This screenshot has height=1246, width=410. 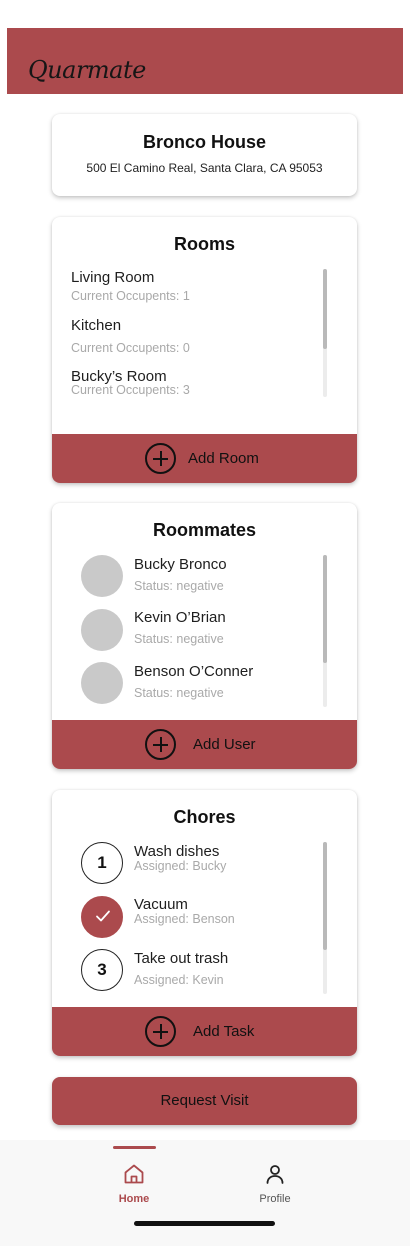 I want to click on roommate-item: Kevin O’Brian Status: negative, so click(x=219, y=629).